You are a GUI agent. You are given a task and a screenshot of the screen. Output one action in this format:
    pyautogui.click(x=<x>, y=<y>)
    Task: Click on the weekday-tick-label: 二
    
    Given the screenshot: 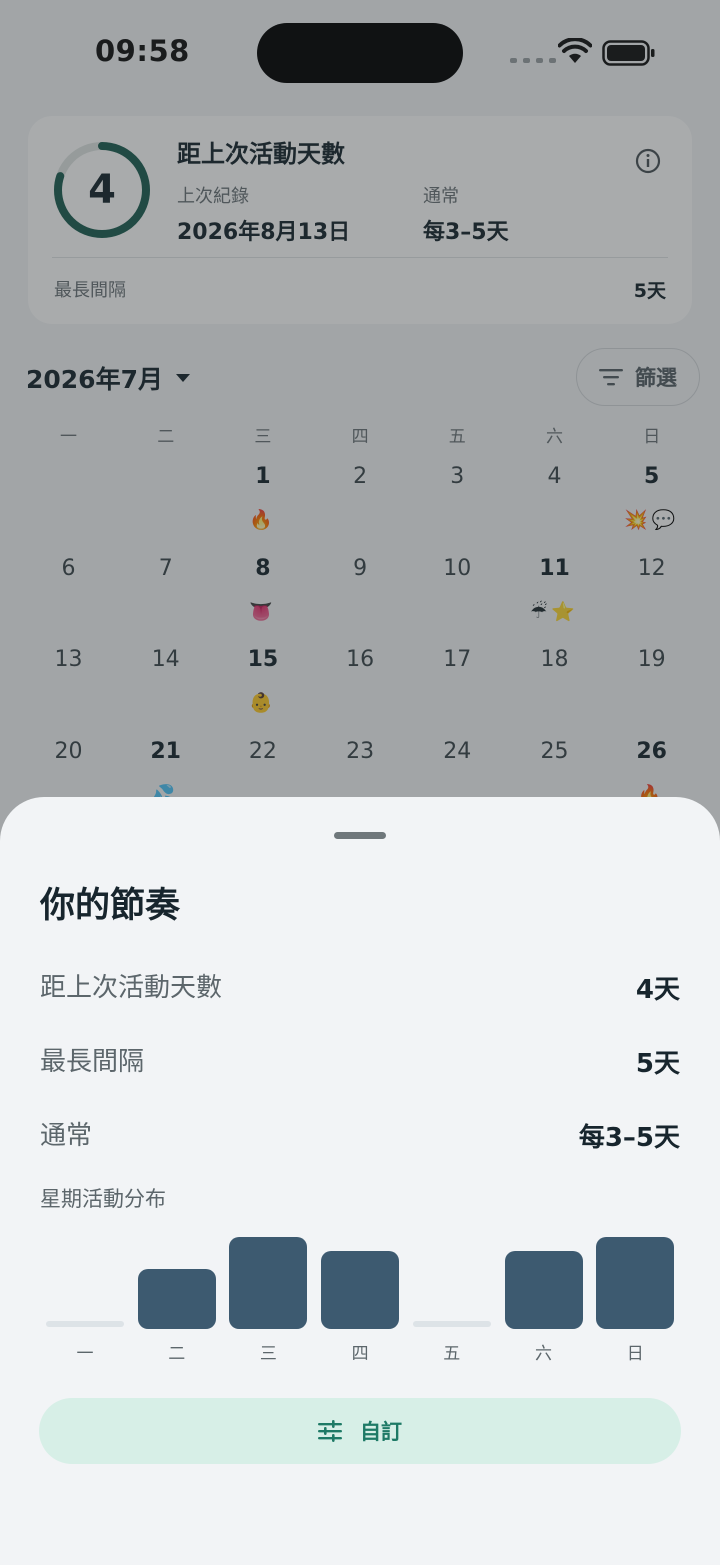 What is the action you would take?
    pyautogui.click(x=177, y=1354)
    